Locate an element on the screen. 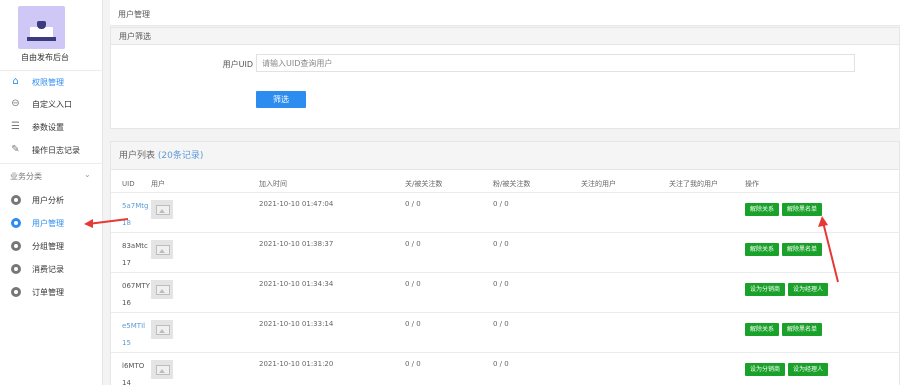 Image resolution: width=900 pixels, height=385 pixels. col-header-fan-count: 粉/被关注数 is located at coordinates (512, 183).